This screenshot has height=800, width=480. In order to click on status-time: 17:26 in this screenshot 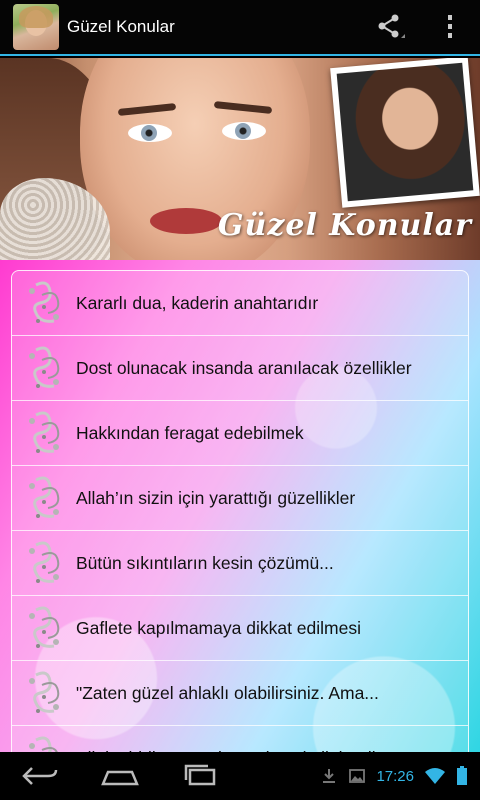, I will do `click(395, 776)`.